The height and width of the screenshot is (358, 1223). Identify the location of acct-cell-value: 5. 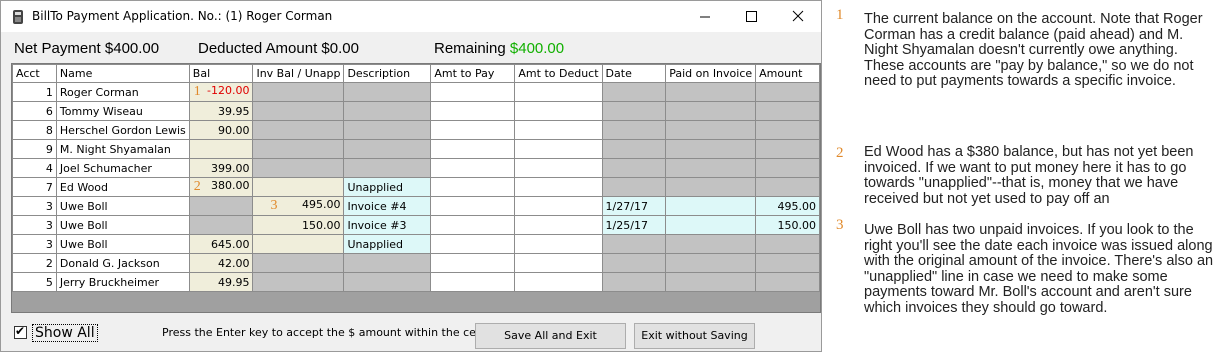
(49, 282).